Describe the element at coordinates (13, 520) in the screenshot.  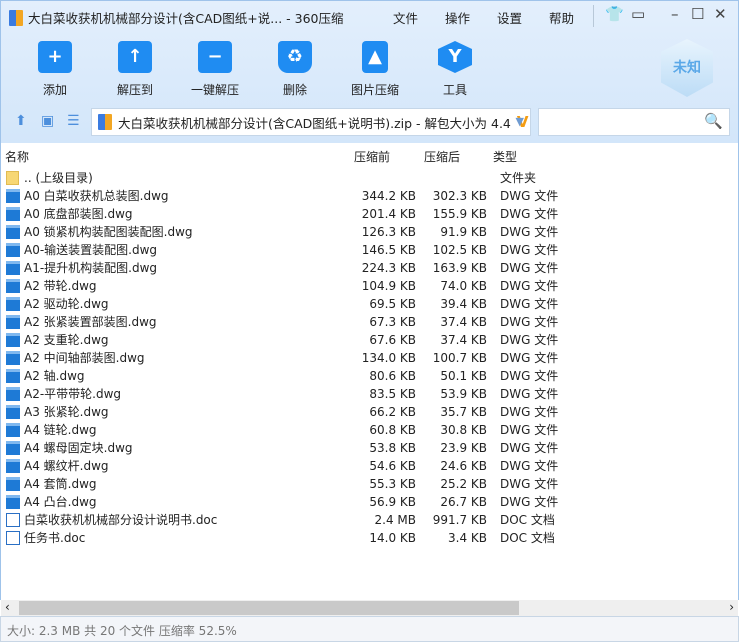
I see `doc-icon` at that location.